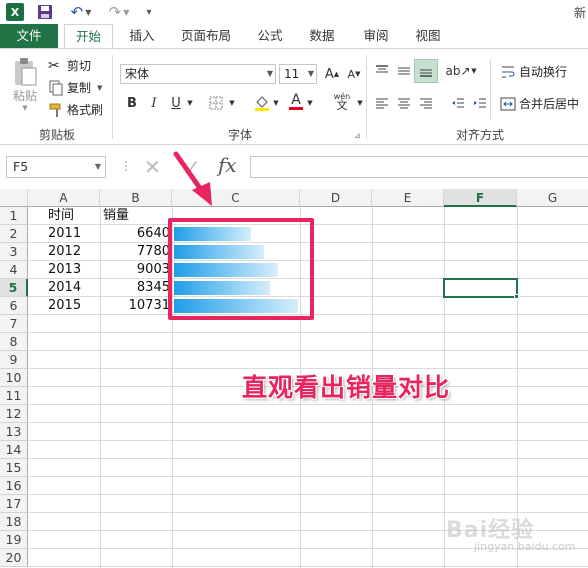  What do you see at coordinates (149, 12) in the screenshot?
I see `customize-toolbar-icon: ▾` at bounding box center [149, 12].